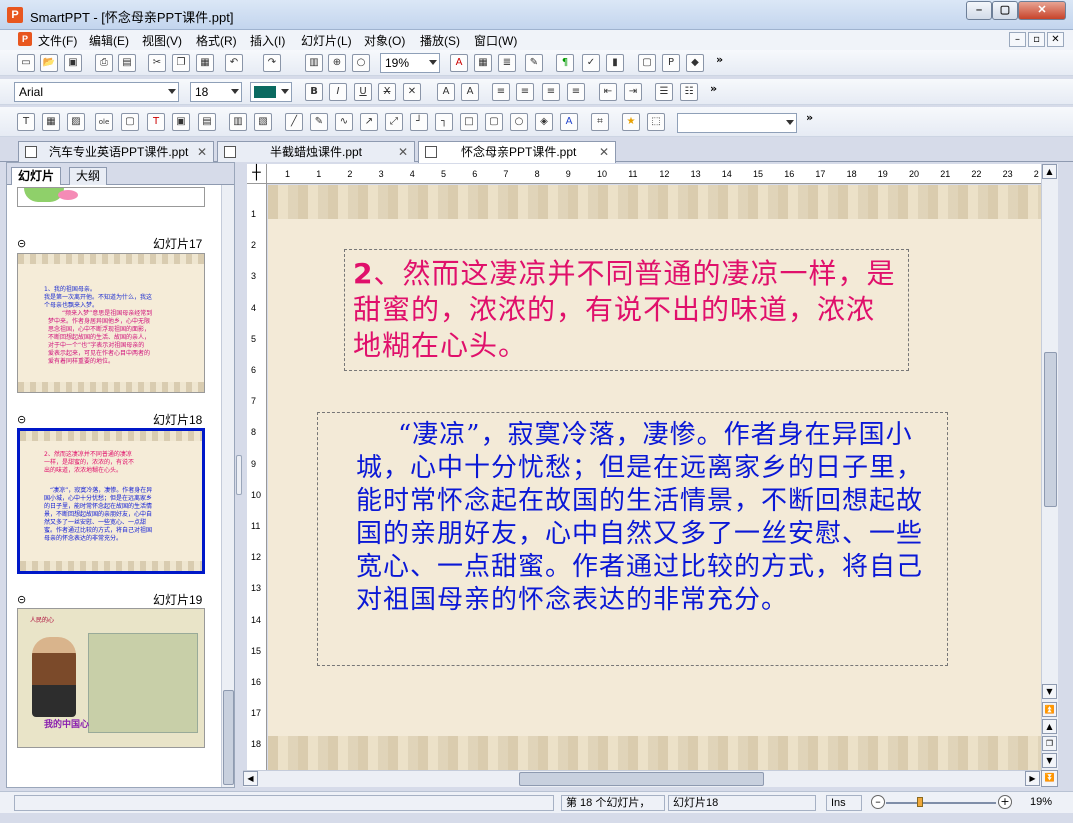 The height and width of the screenshot is (823, 1073). What do you see at coordinates (319, 122) in the screenshot?
I see `pen-icon: ✎` at bounding box center [319, 122].